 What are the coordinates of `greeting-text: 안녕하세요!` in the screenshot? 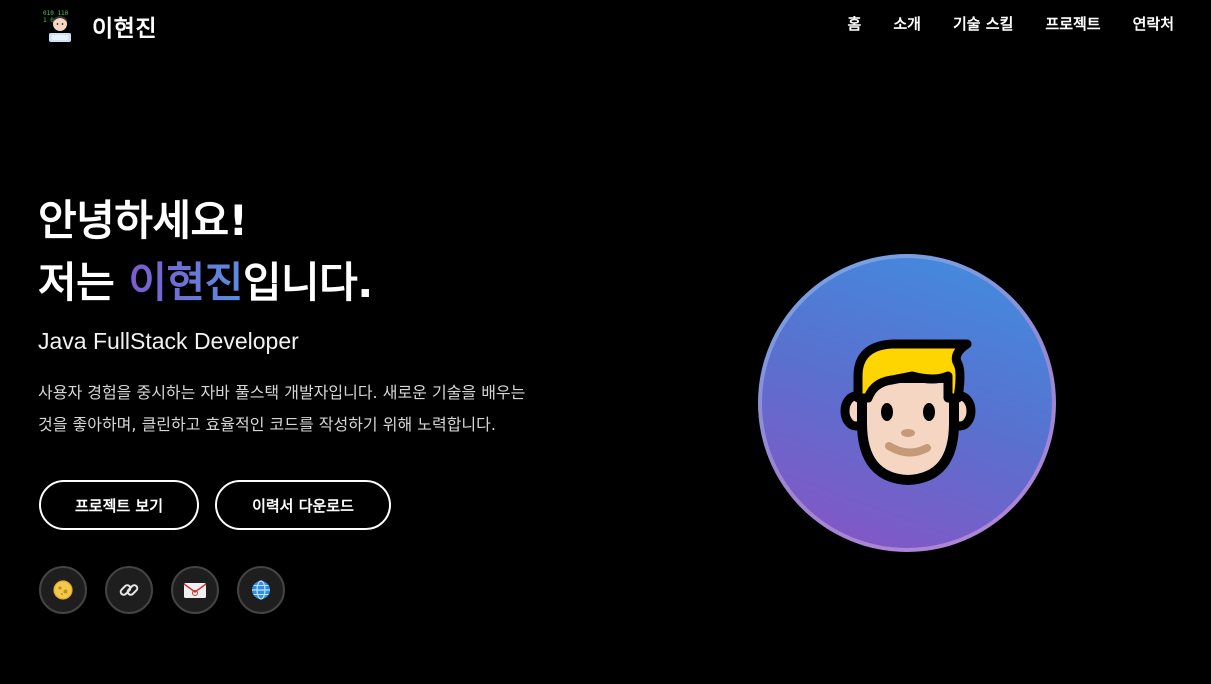 It's located at (143, 220).